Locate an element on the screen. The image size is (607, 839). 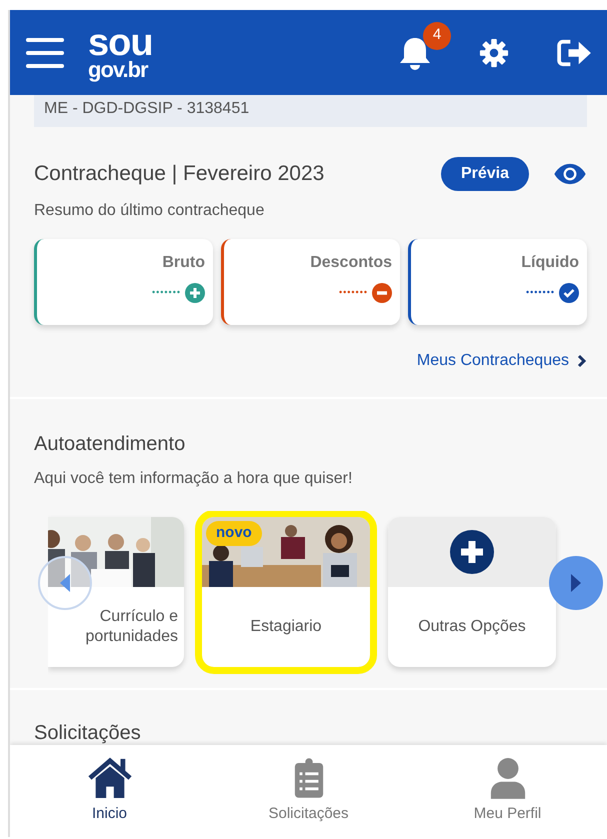
previous-button is located at coordinates (65, 583).